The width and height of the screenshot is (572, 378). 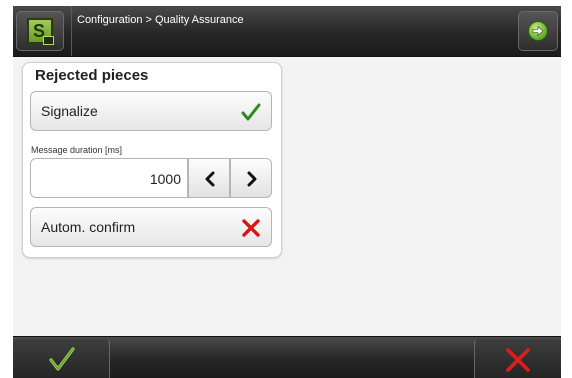 I want to click on ok-button, so click(x=61, y=358).